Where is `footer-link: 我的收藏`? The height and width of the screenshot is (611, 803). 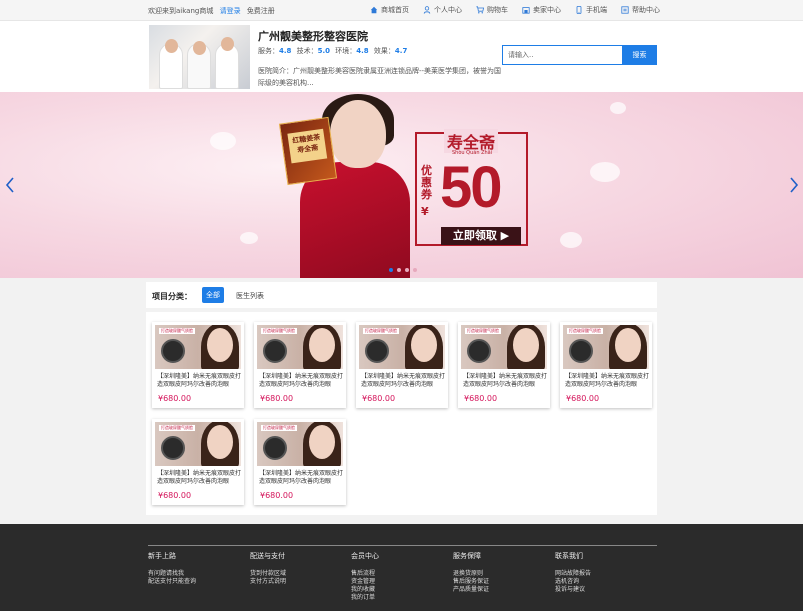 footer-link: 我的收藏 is located at coordinates (365, 590).